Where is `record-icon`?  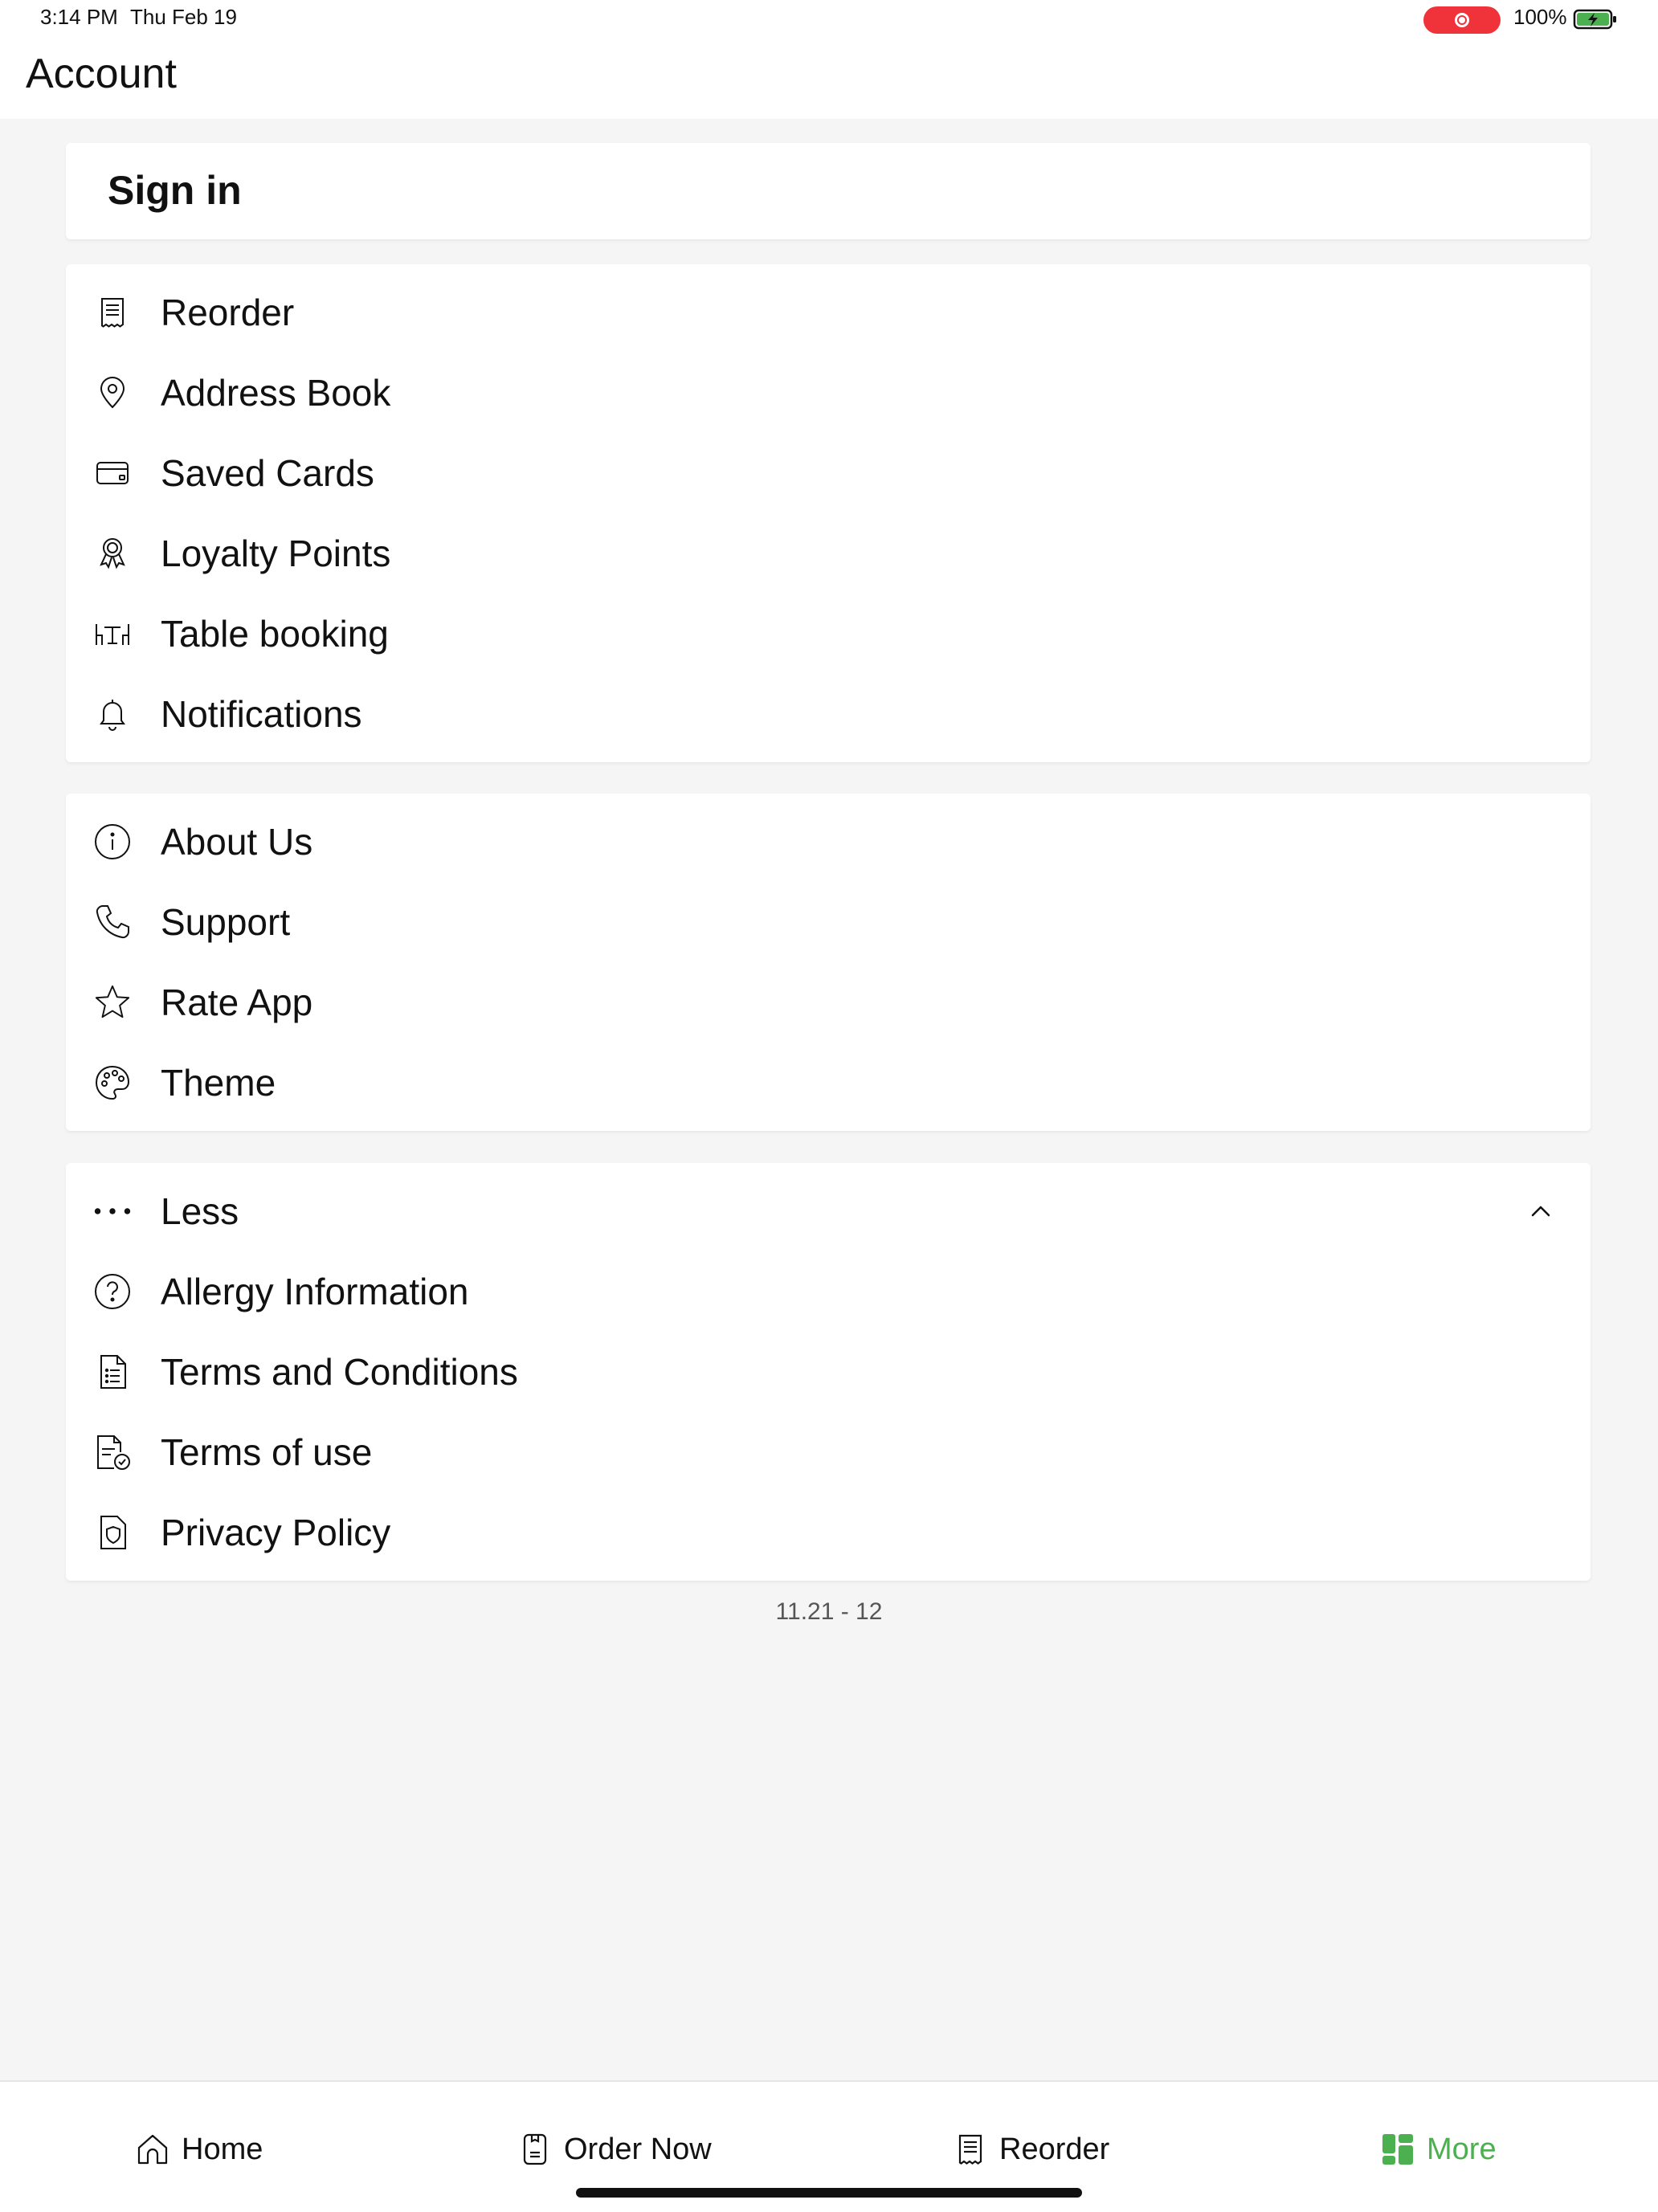 record-icon is located at coordinates (1462, 20).